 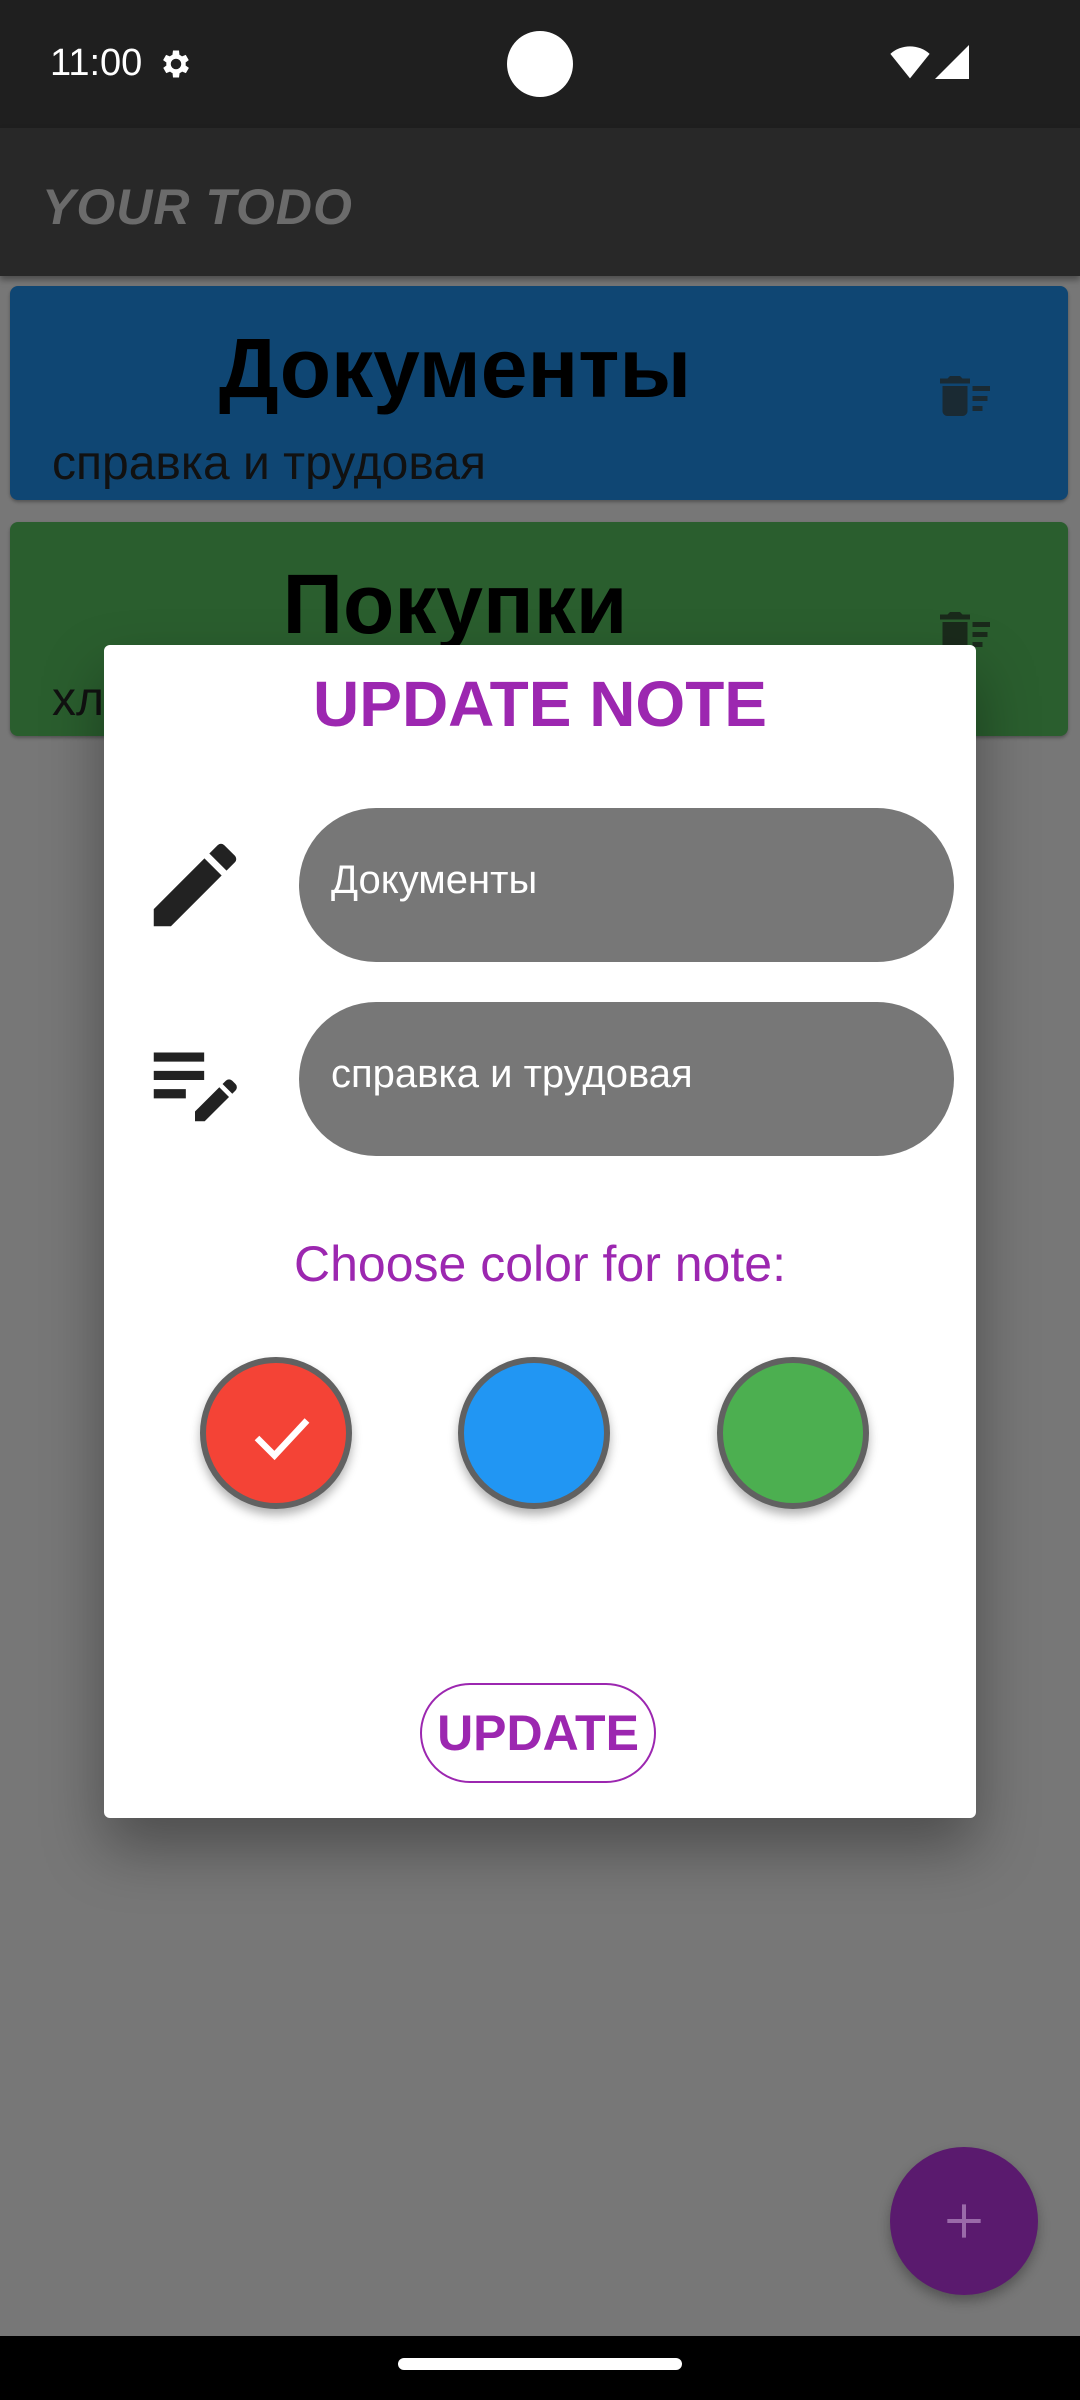 I want to click on camera-cutout, so click(x=540, y=64).